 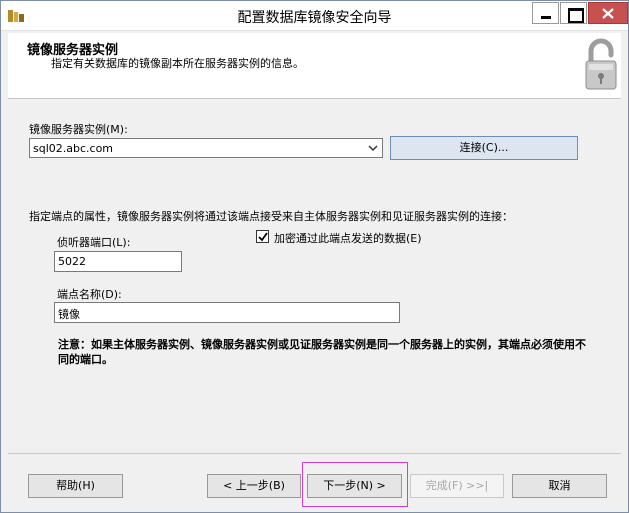 I want to click on endpoint-name-input: 镜像, so click(x=227, y=312).